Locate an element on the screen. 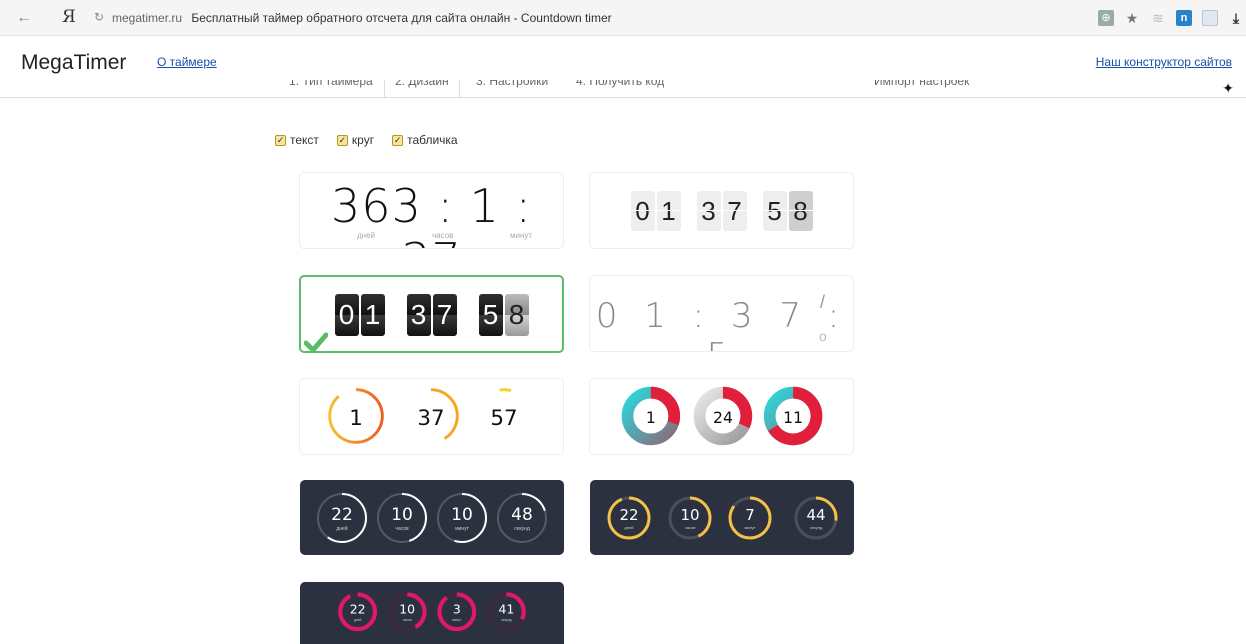  about-link: О таймере is located at coordinates (187, 62).